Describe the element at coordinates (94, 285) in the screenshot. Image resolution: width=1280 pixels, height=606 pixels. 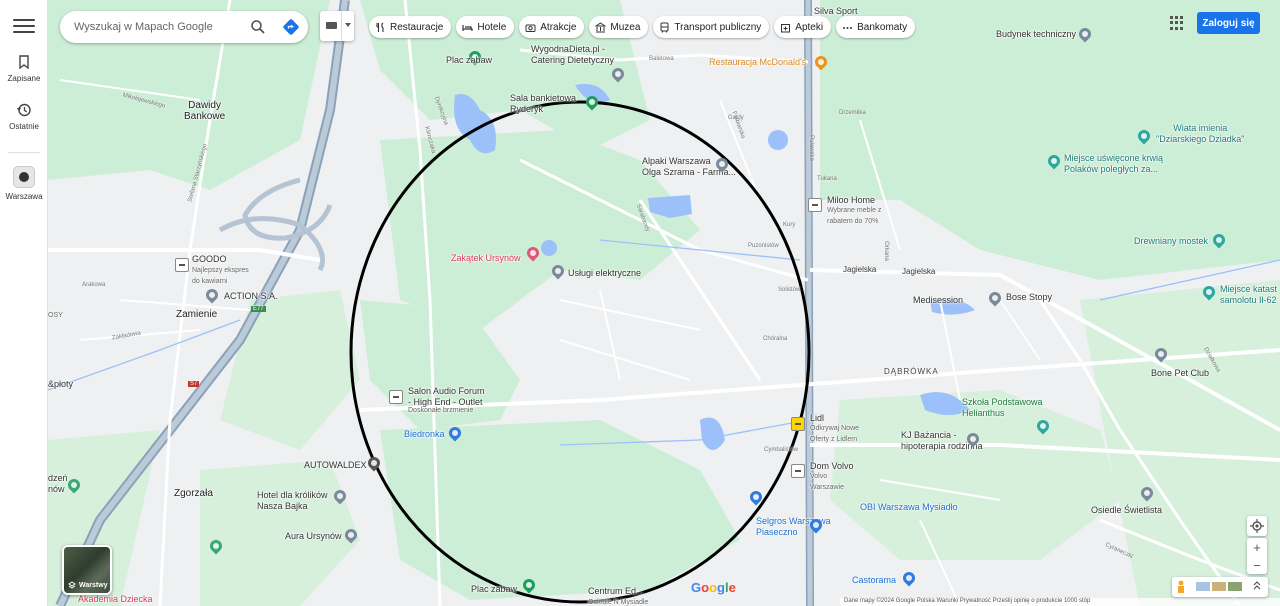
I see `road-arakowa: Arakowa` at that location.